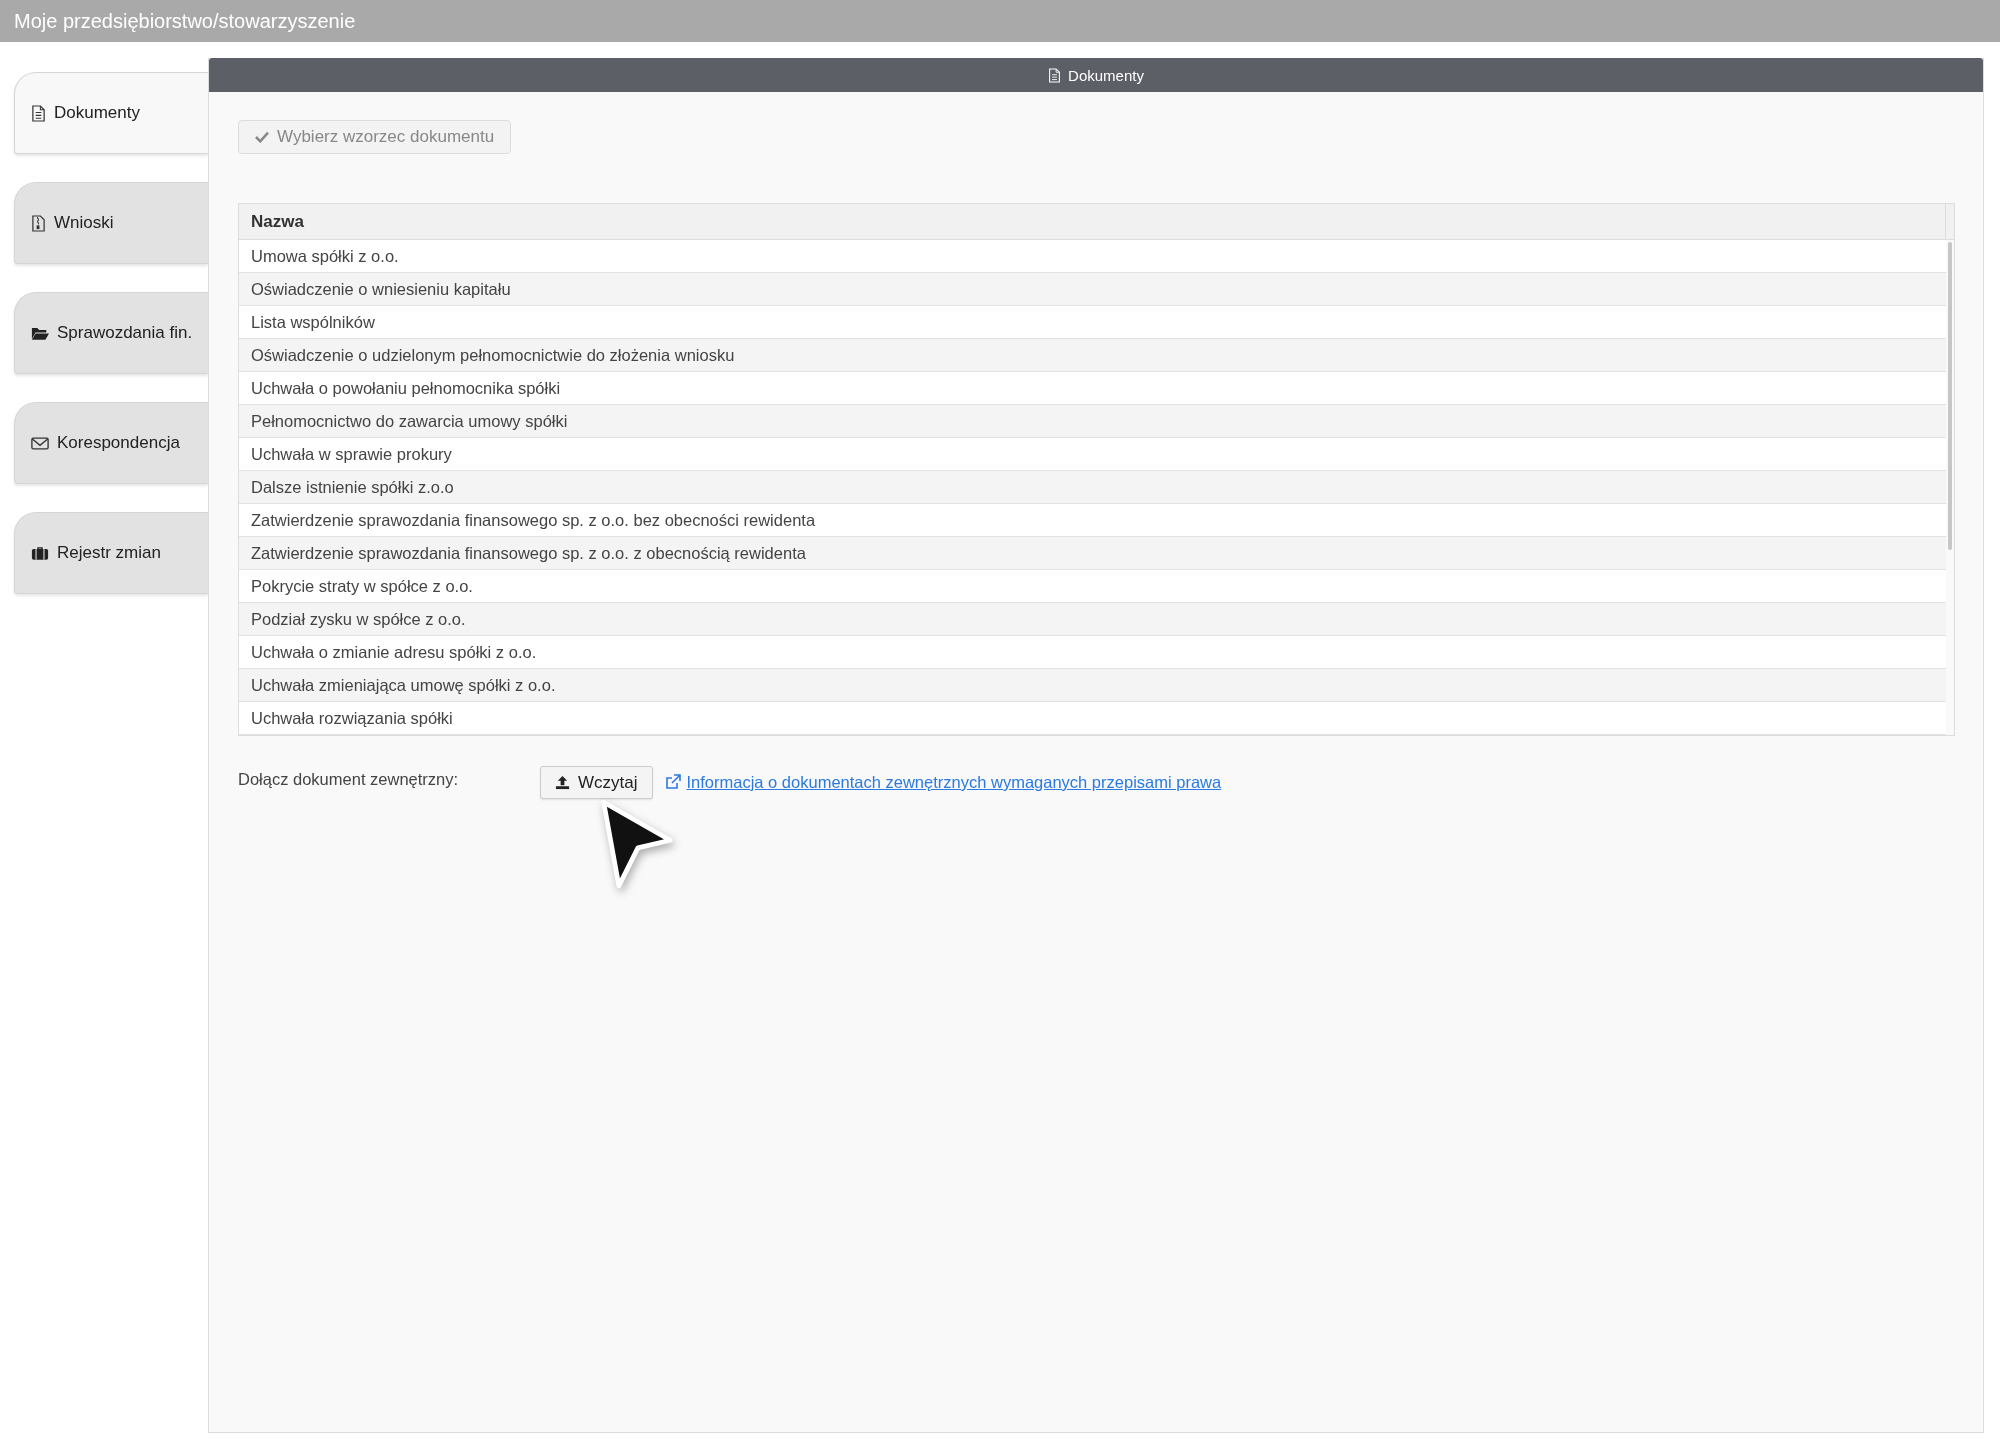 This screenshot has height=1445, width=2000. I want to click on upload-button: Wczytaj, so click(596, 782).